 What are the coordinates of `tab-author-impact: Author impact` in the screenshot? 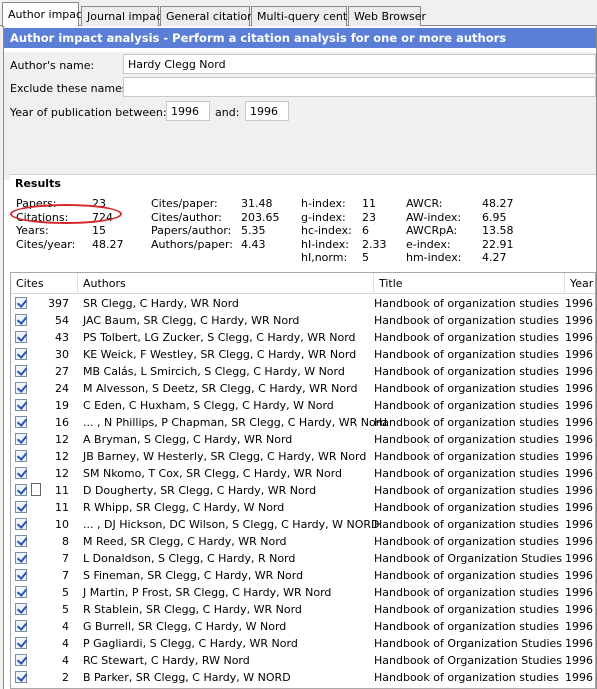 It's located at (44, 14).